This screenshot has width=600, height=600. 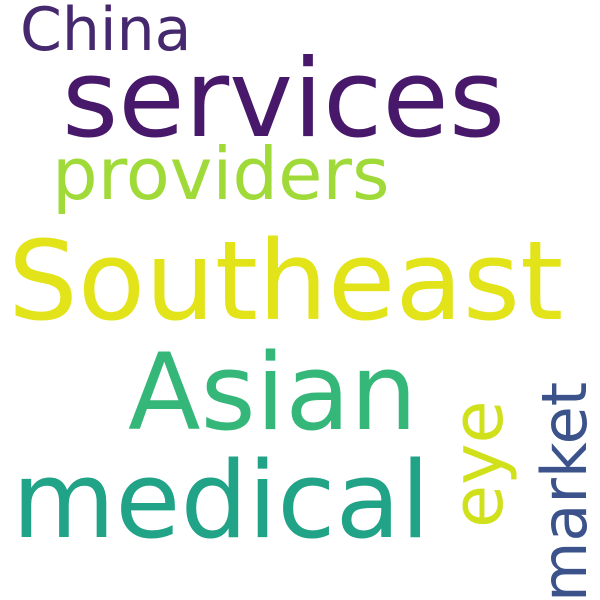 What do you see at coordinates (221, 500) in the screenshot?
I see `word-medical: medical` at bounding box center [221, 500].